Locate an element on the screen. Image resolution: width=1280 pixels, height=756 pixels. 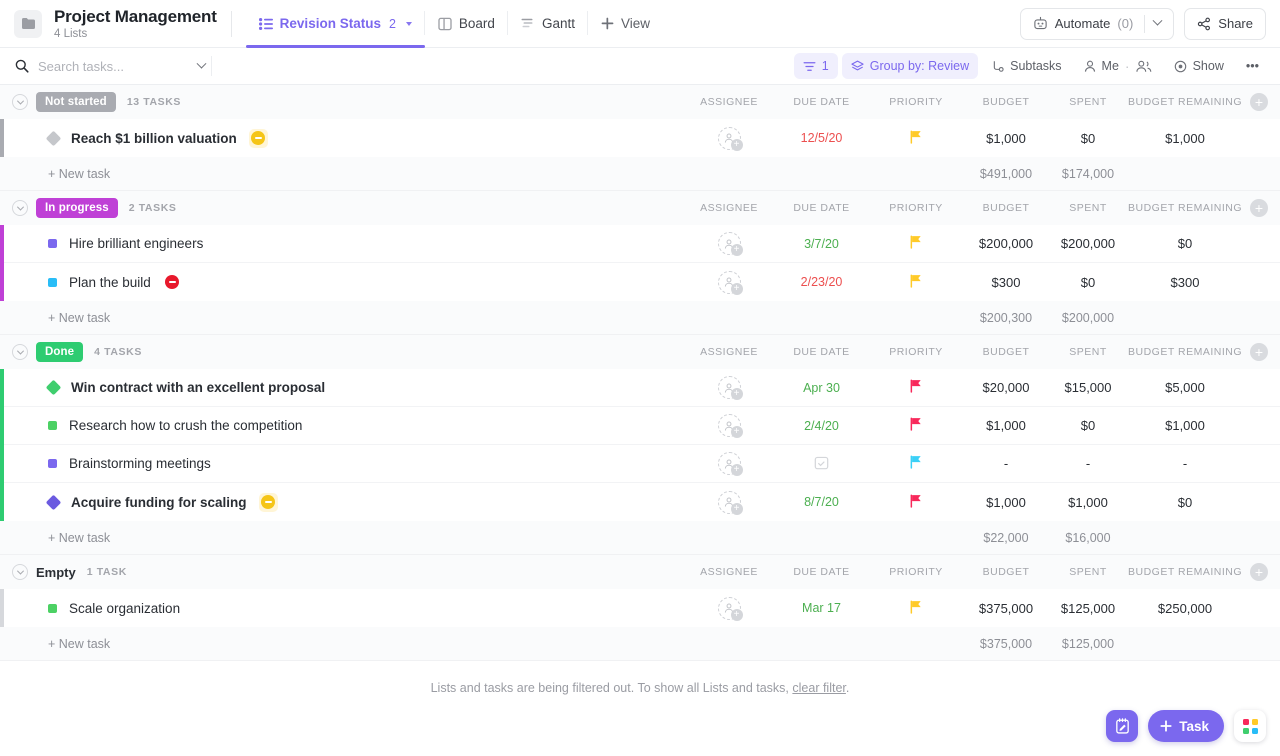
apps-button is located at coordinates (1250, 726).